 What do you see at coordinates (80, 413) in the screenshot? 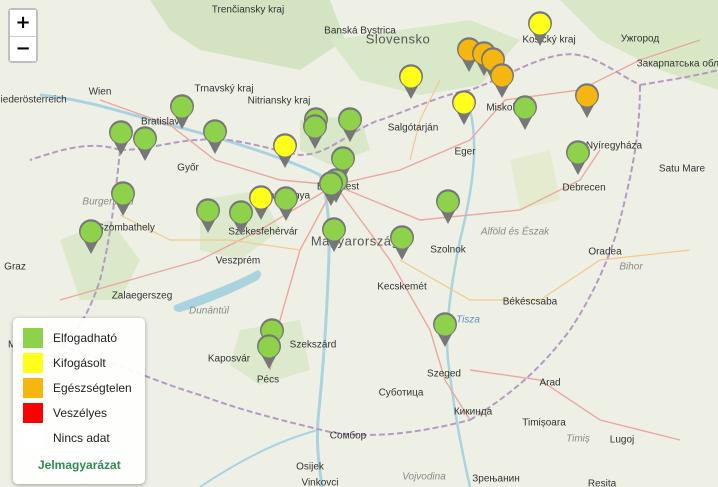
I see `legend-label: Veszélyes` at bounding box center [80, 413].